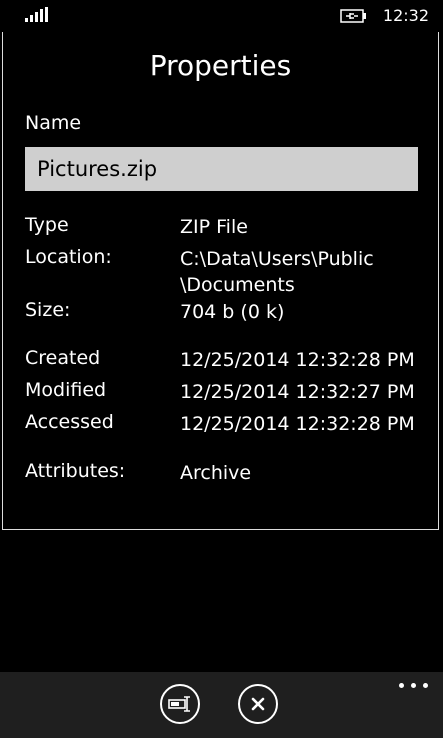 This screenshot has height=738, width=443. What do you see at coordinates (353, 16) in the screenshot?
I see `battery-charging-icon` at bounding box center [353, 16].